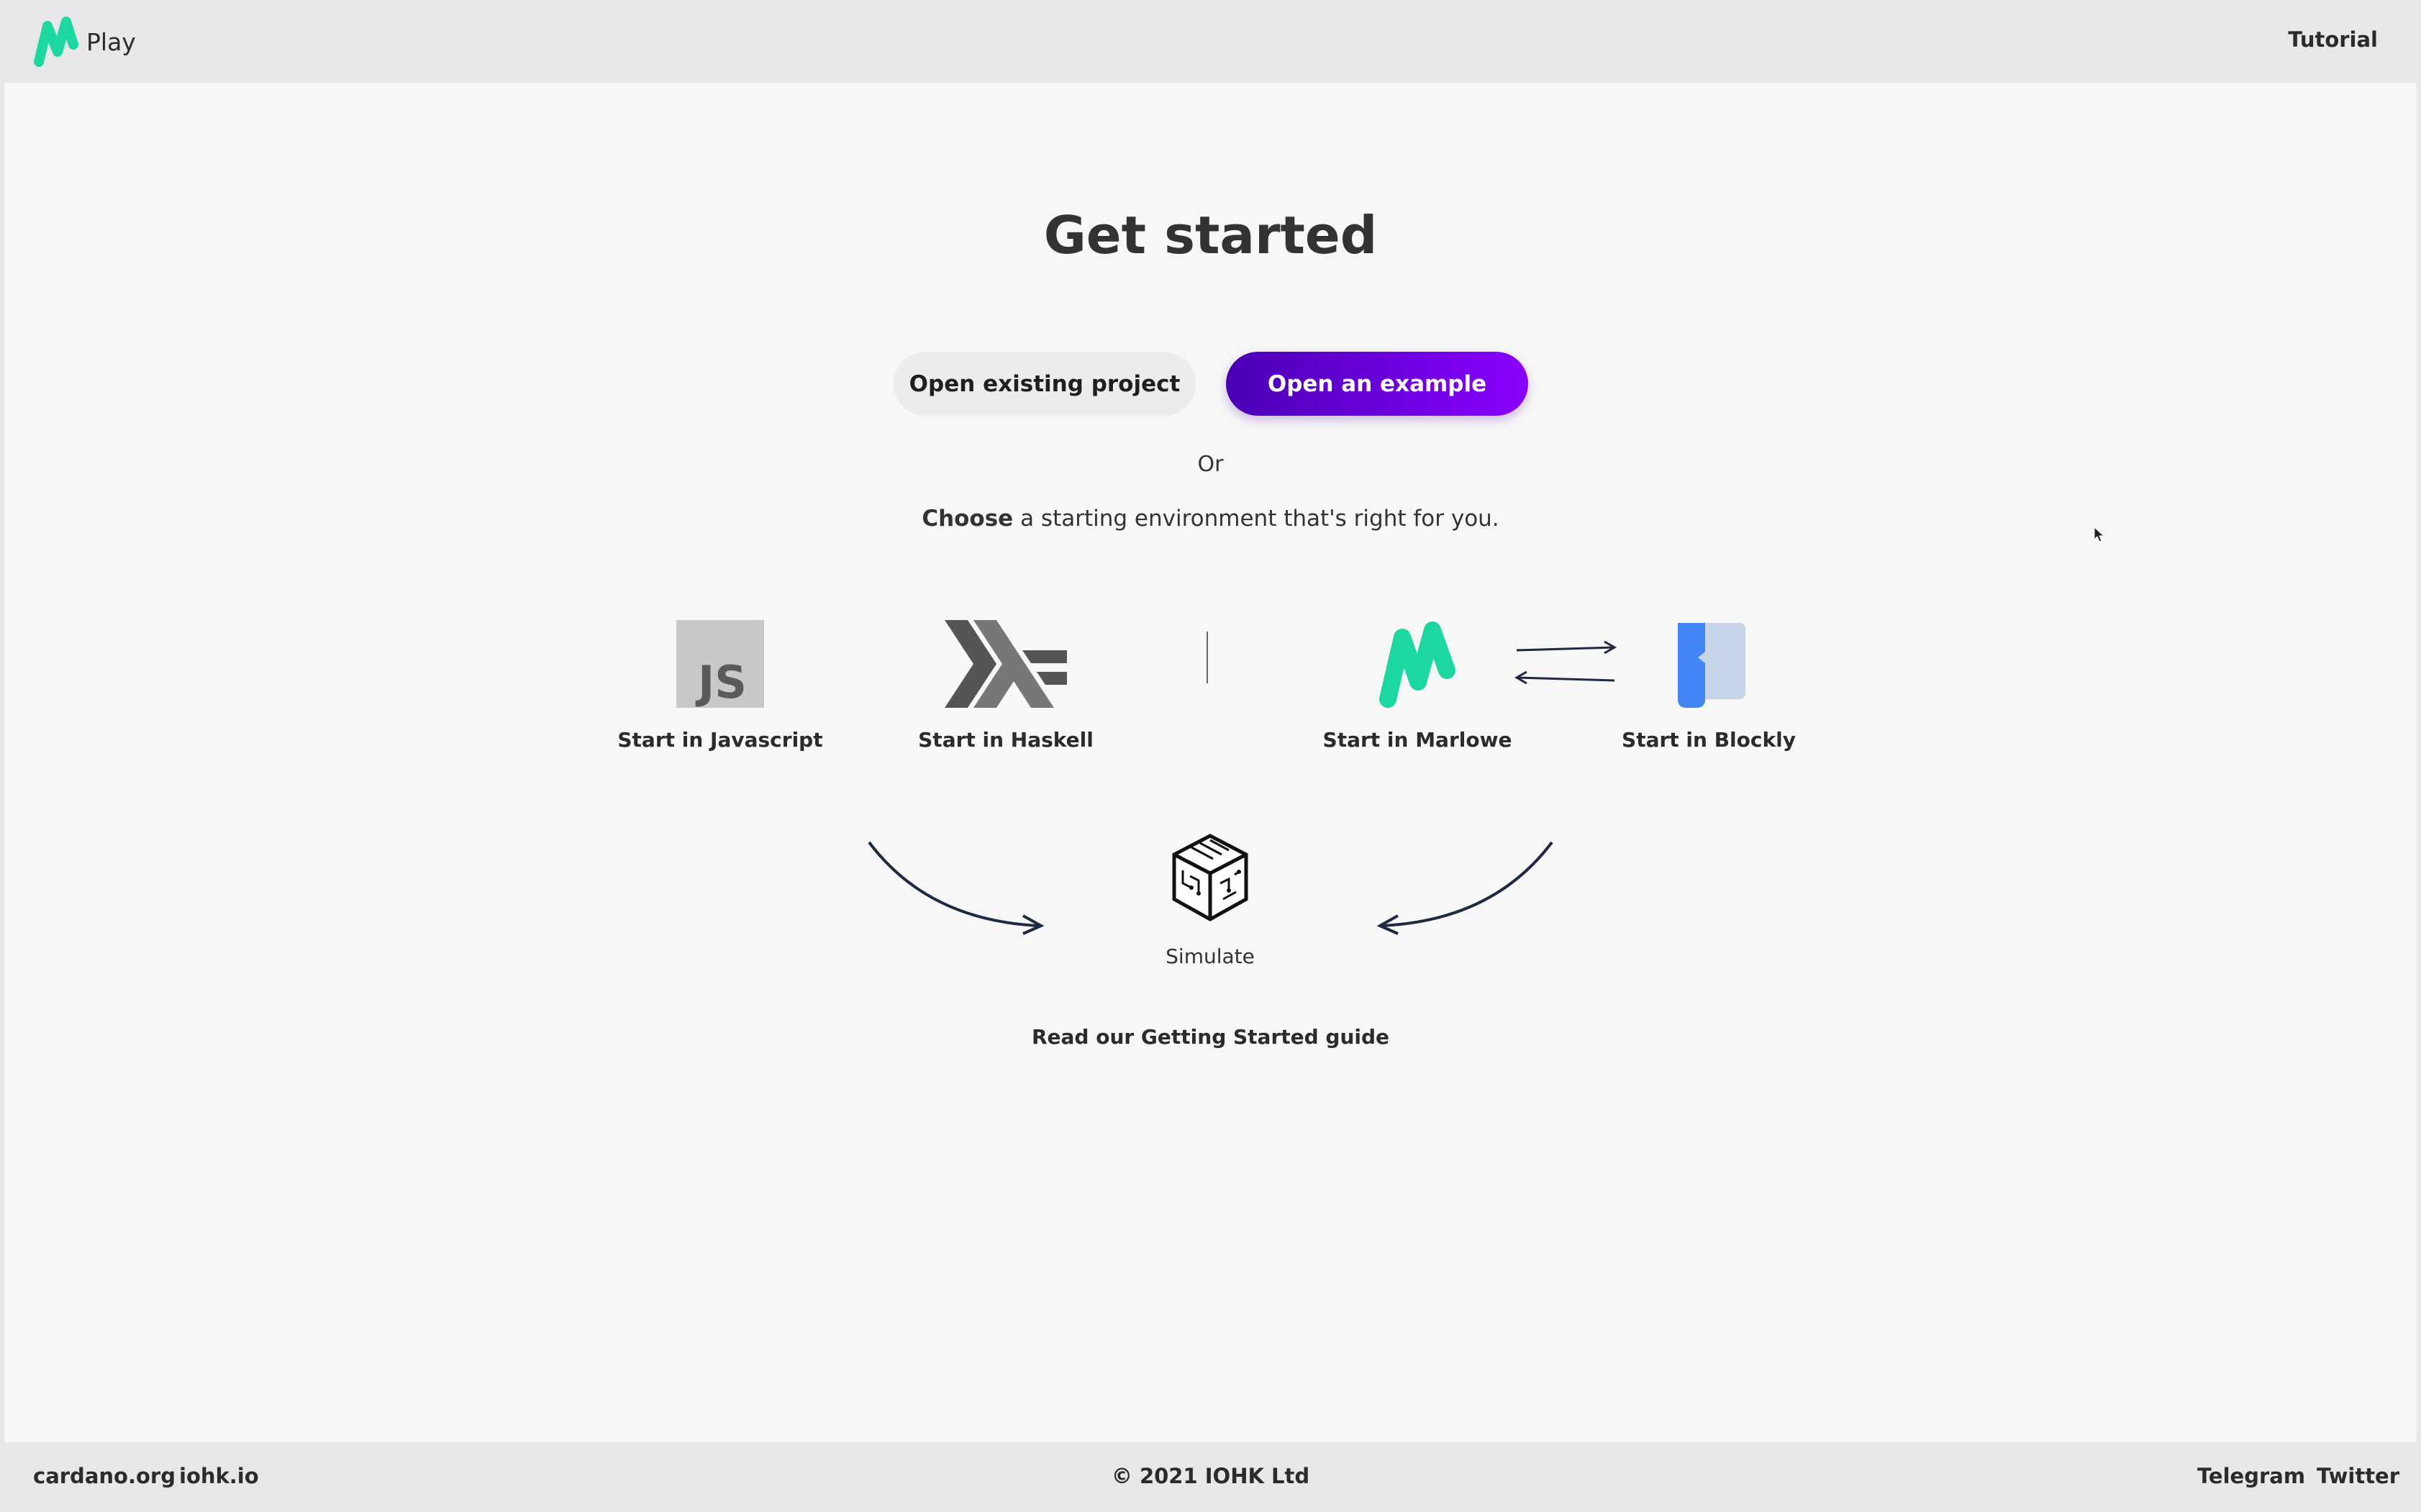  What do you see at coordinates (1210, 956) in the screenshot?
I see `simulate-label: Simulate` at bounding box center [1210, 956].